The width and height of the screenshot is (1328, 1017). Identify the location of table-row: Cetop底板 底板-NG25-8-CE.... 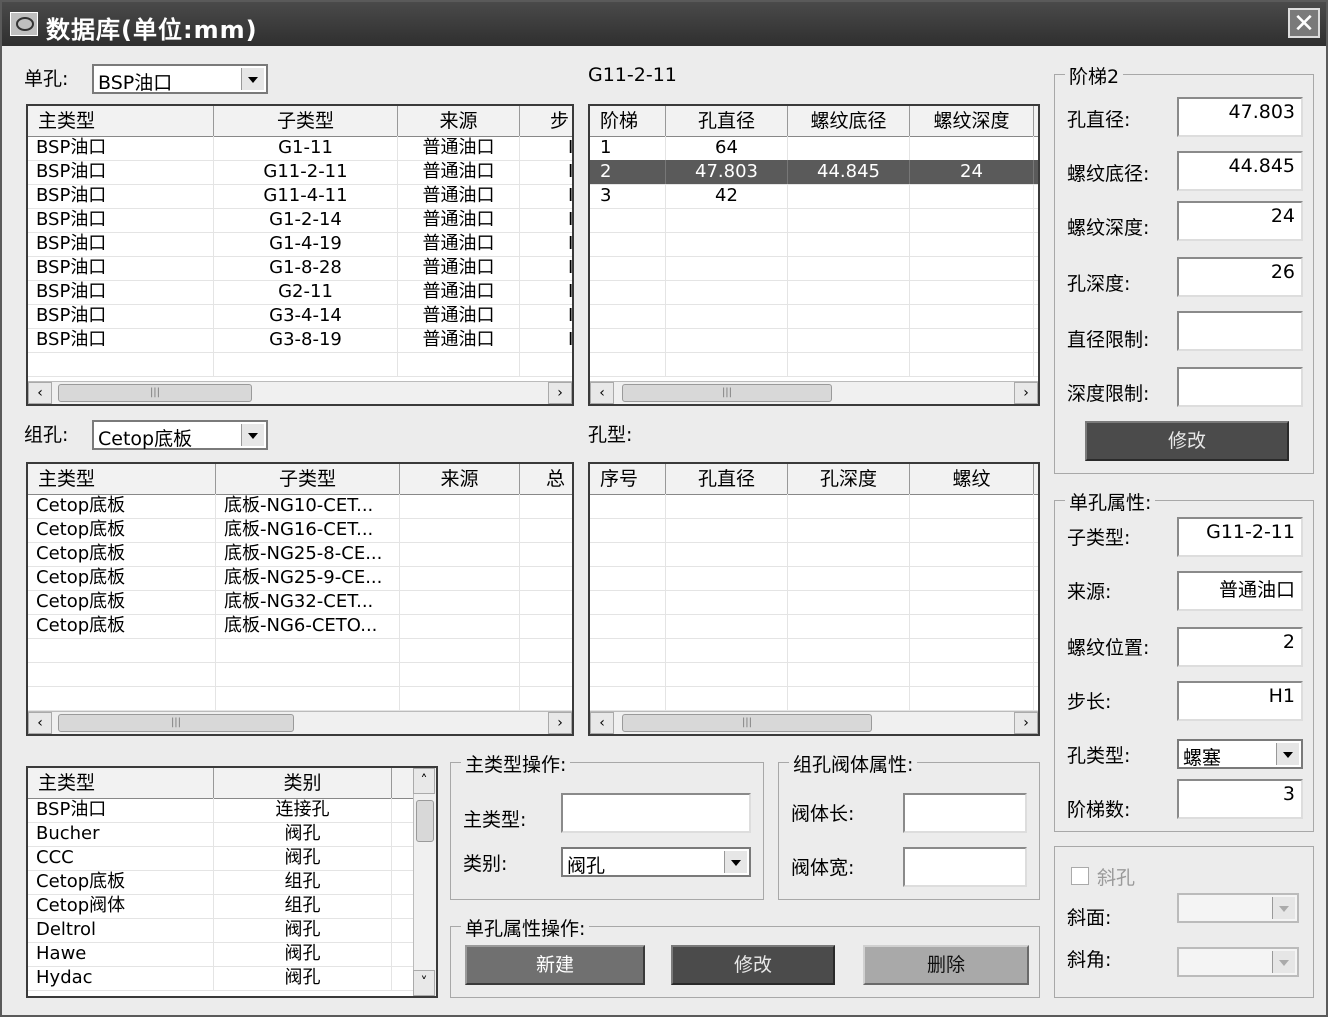
(300, 554).